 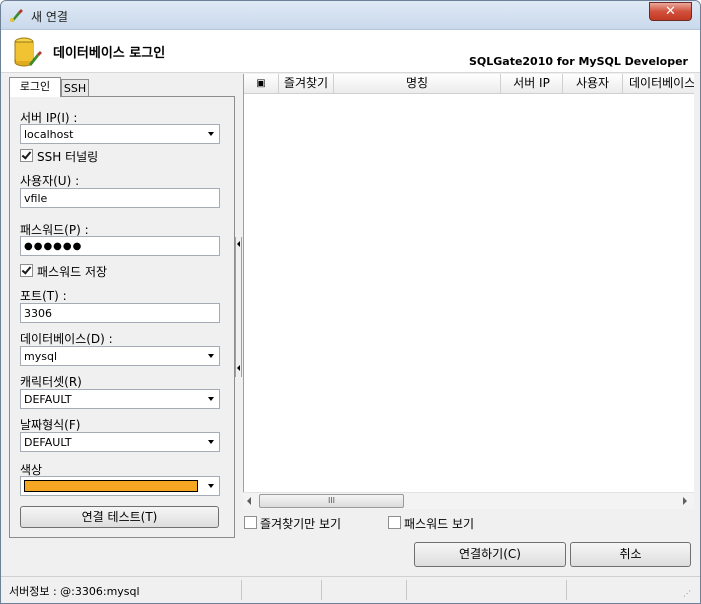 I want to click on window-title: 새 연결, so click(x=49, y=17).